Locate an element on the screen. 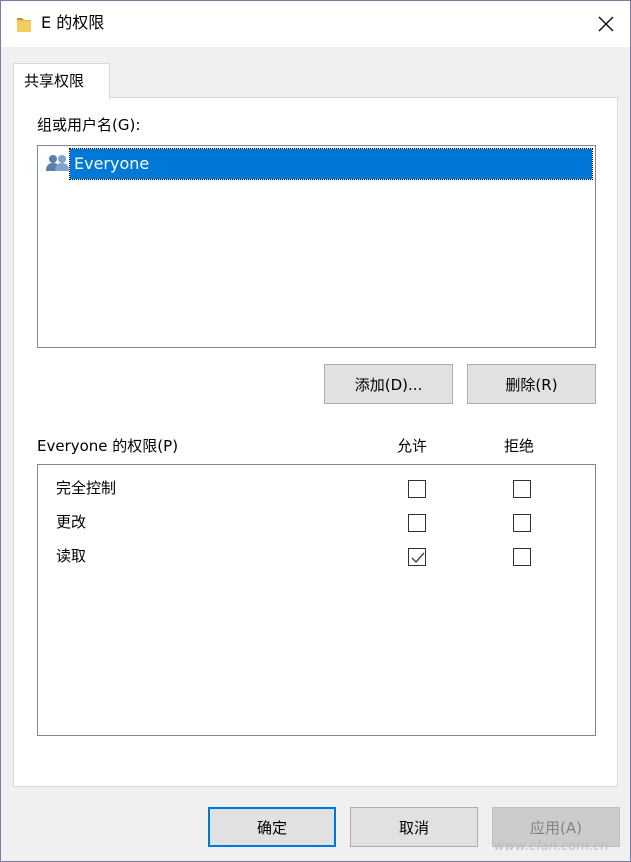 This screenshot has height=862, width=631. group-list-label: 组或用户名(G): is located at coordinates (89, 125).